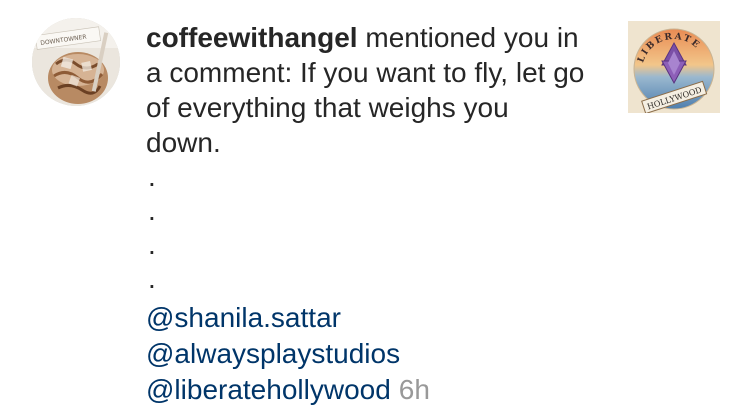  What do you see at coordinates (381, 354) in the screenshot?
I see `mention-link: @alwaysplaystudios` at bounding box center [381, 354].